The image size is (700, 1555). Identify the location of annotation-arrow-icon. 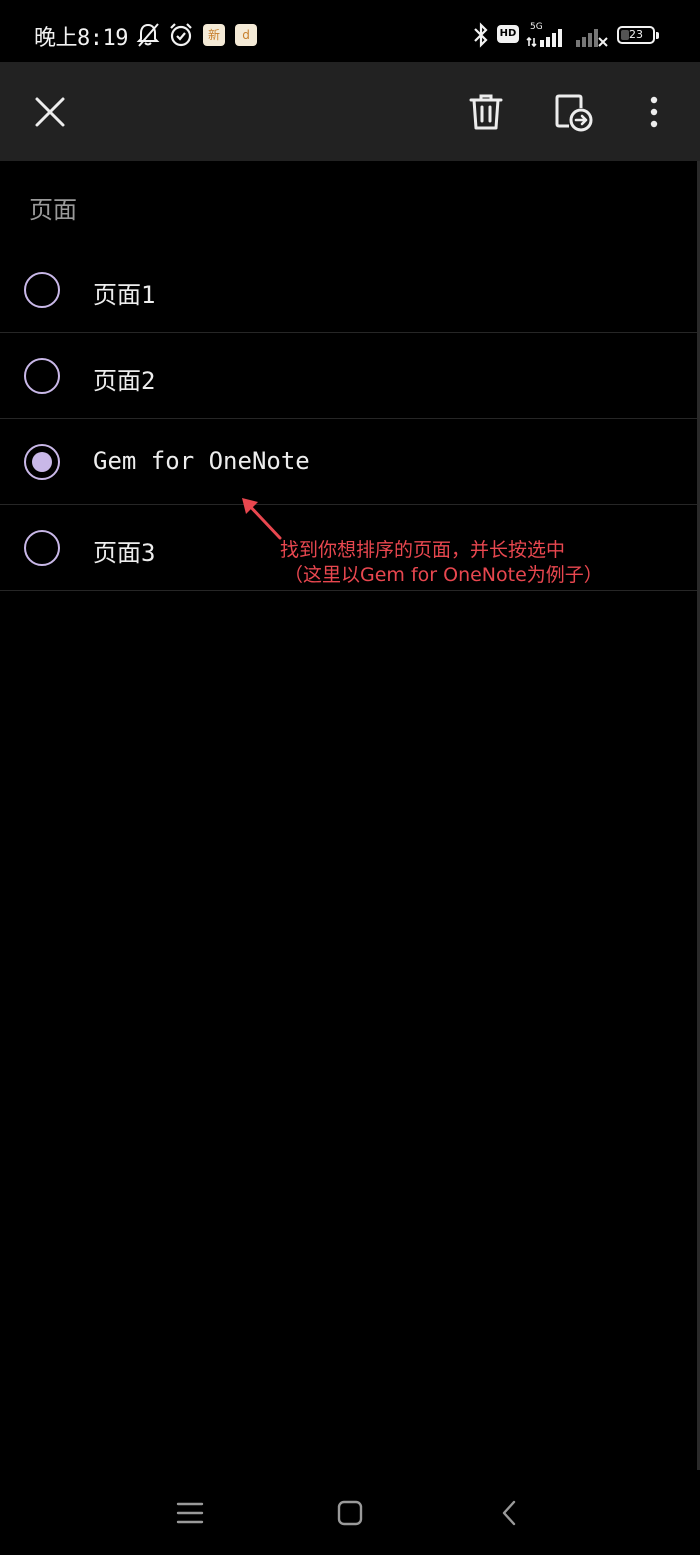
(262, 519).